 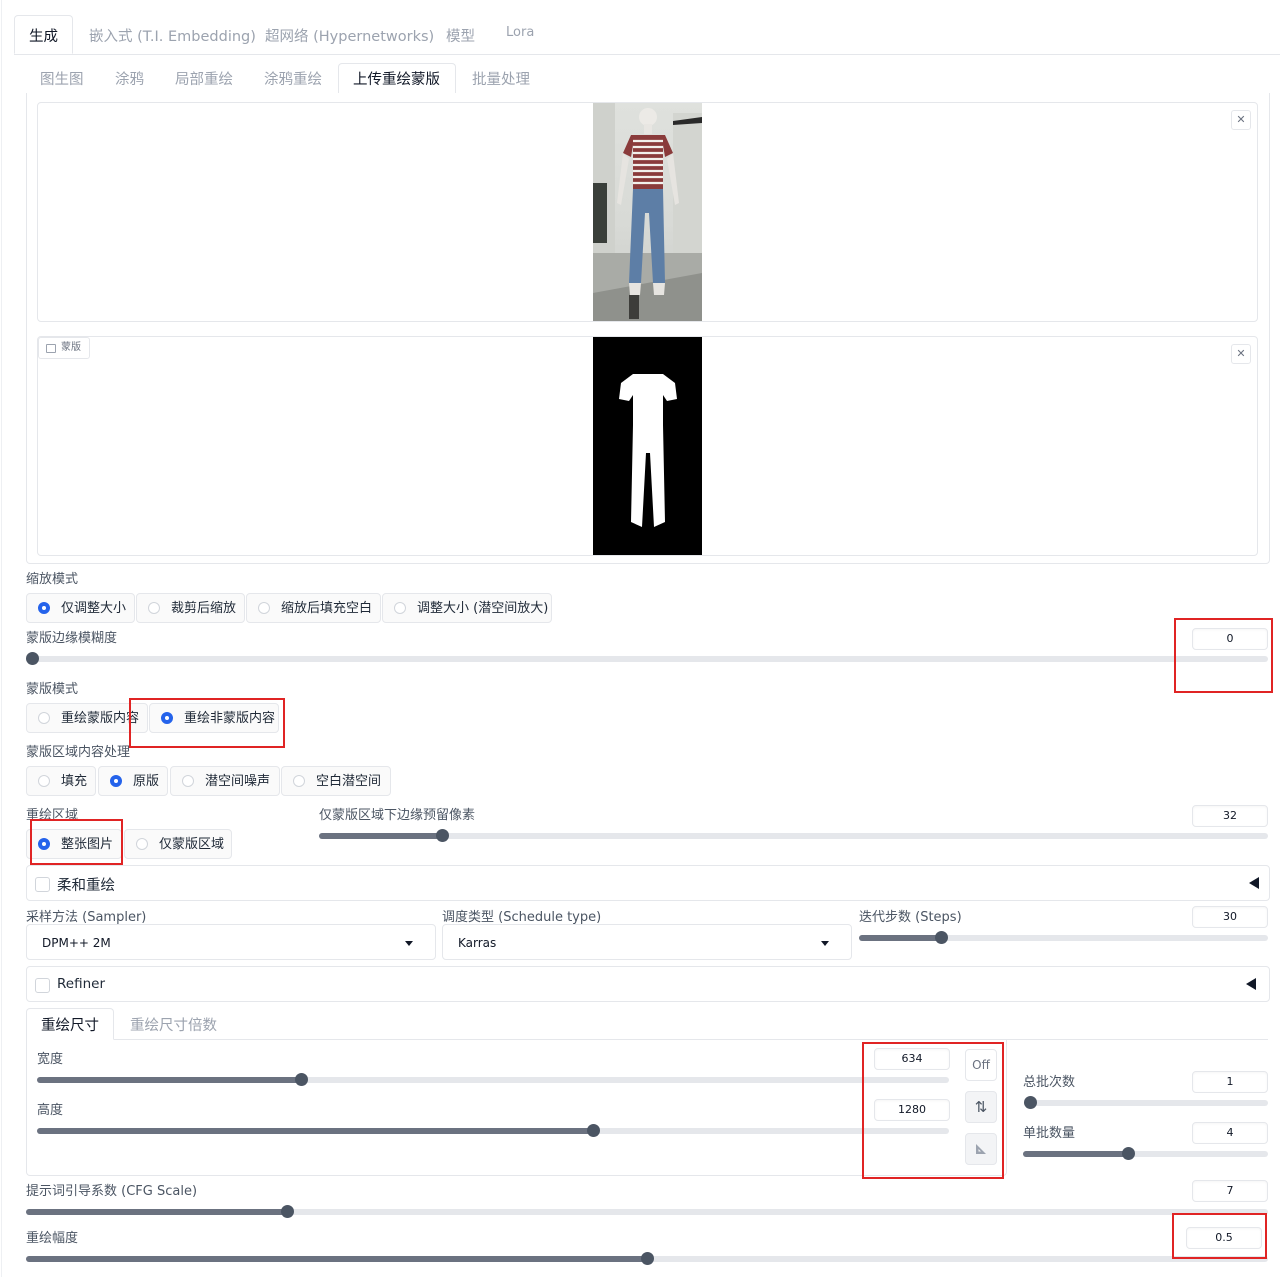 I want to click on only-masked-padding-input: 32, so click(x=1230, y=816).